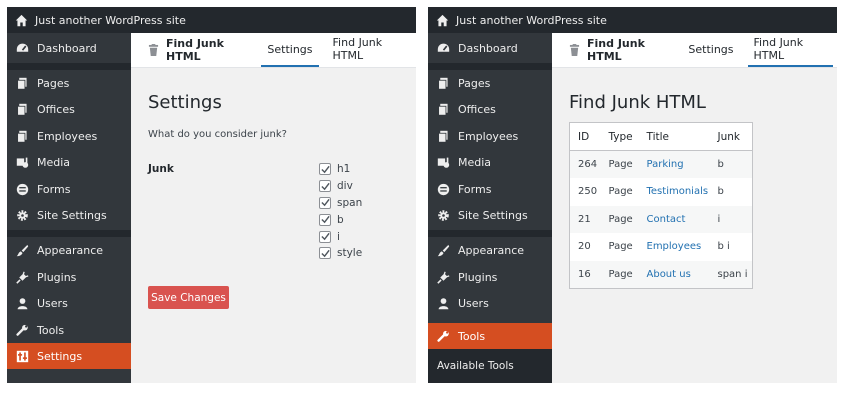  What do you see at coordinates (637, 102) in the screenshot?
I see `page-title: Find Junk HTML` at bounding box center [637, 102].